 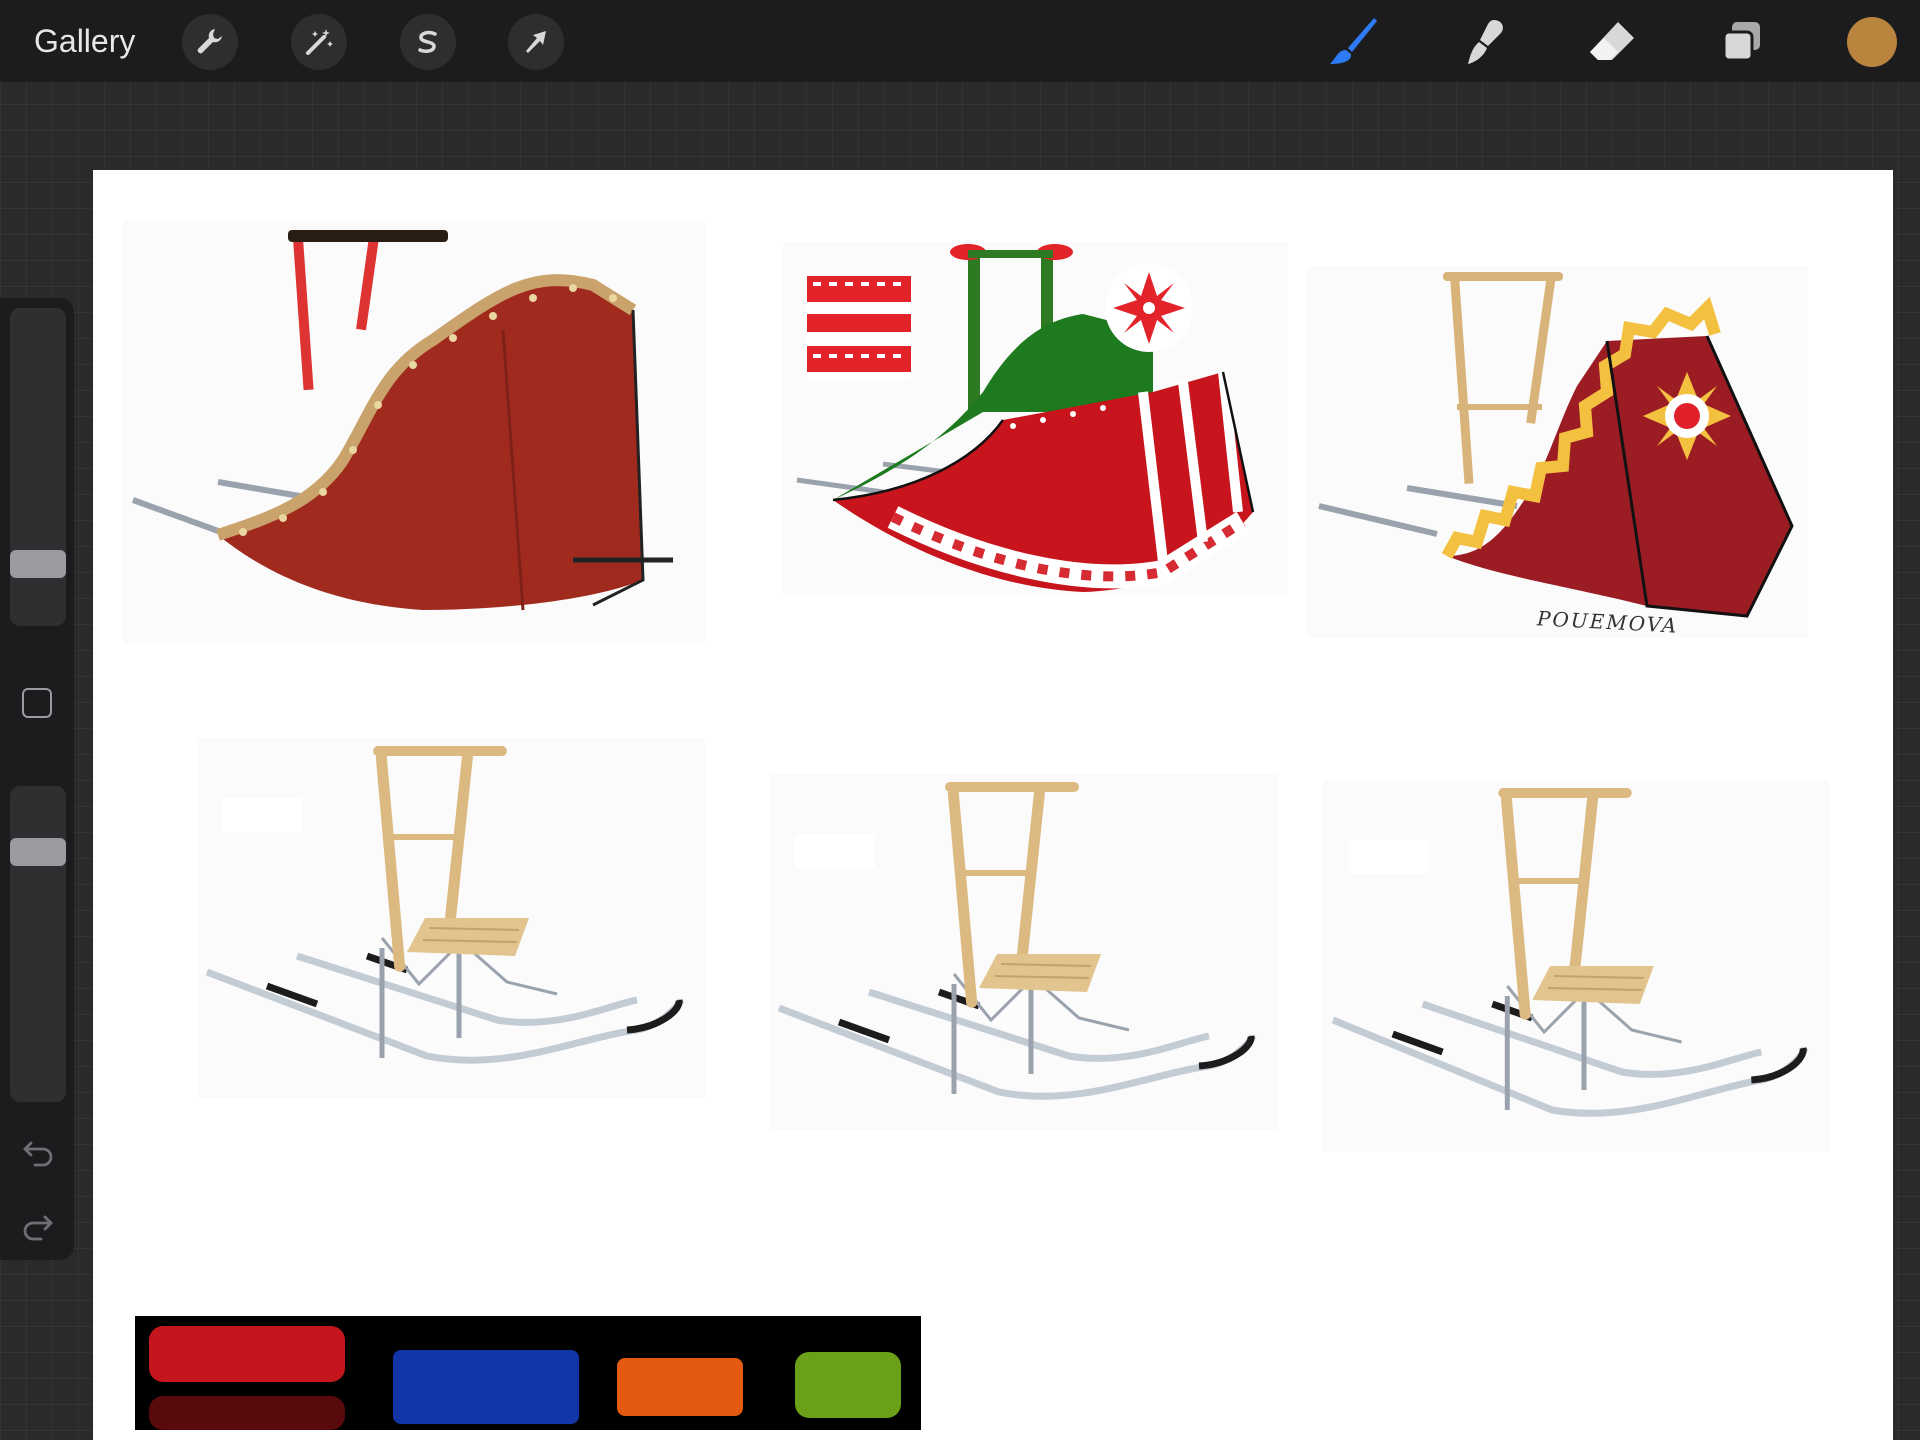 I want to click on sled-sketch-star: POUEMOVA, so click(x=1557, y=452).